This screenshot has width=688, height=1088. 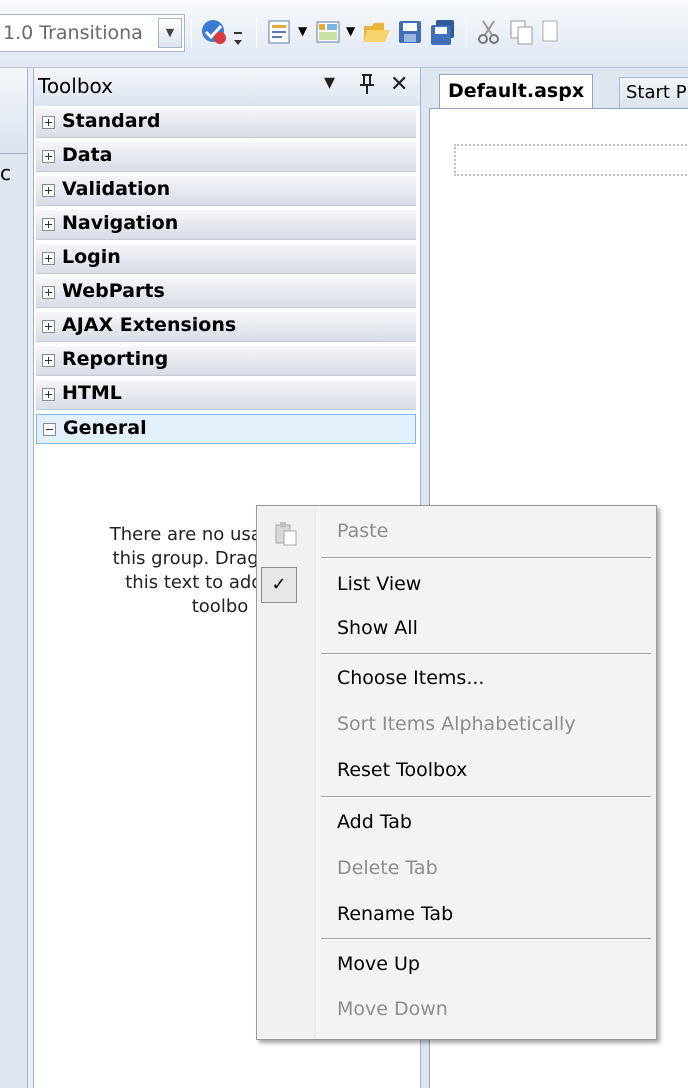 I want to click on left-panel-text: c, so click(x=5, y=173).